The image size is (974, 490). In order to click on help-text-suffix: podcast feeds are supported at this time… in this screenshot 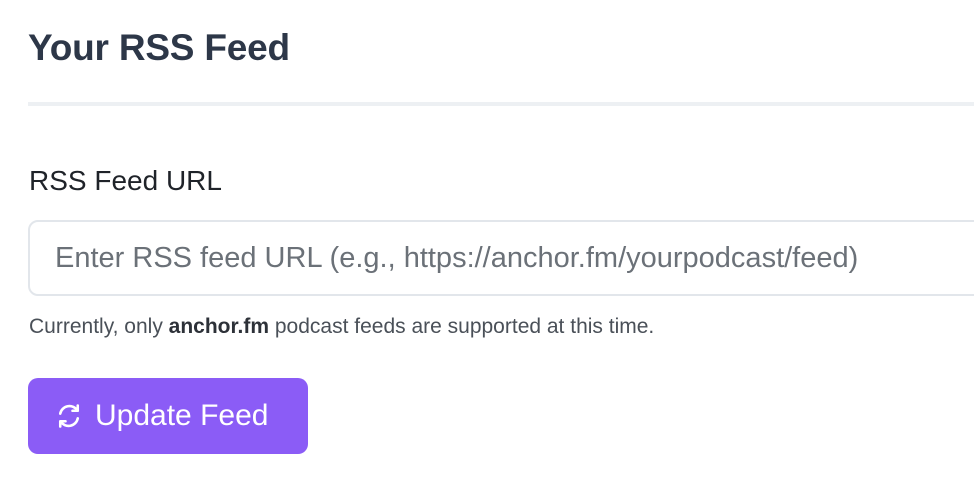, I will do `click(462, 326)`.